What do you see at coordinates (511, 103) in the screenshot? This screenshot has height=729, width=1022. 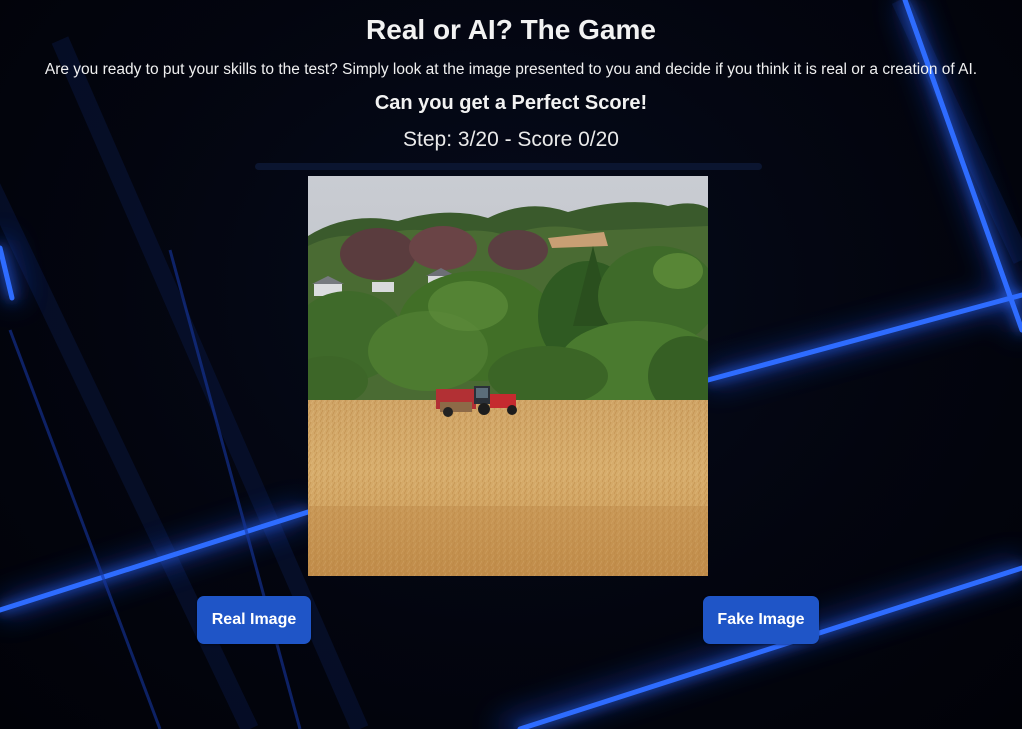 I see `tagline: Can you get a Perfect Score!` at bounding box center [511, 103].